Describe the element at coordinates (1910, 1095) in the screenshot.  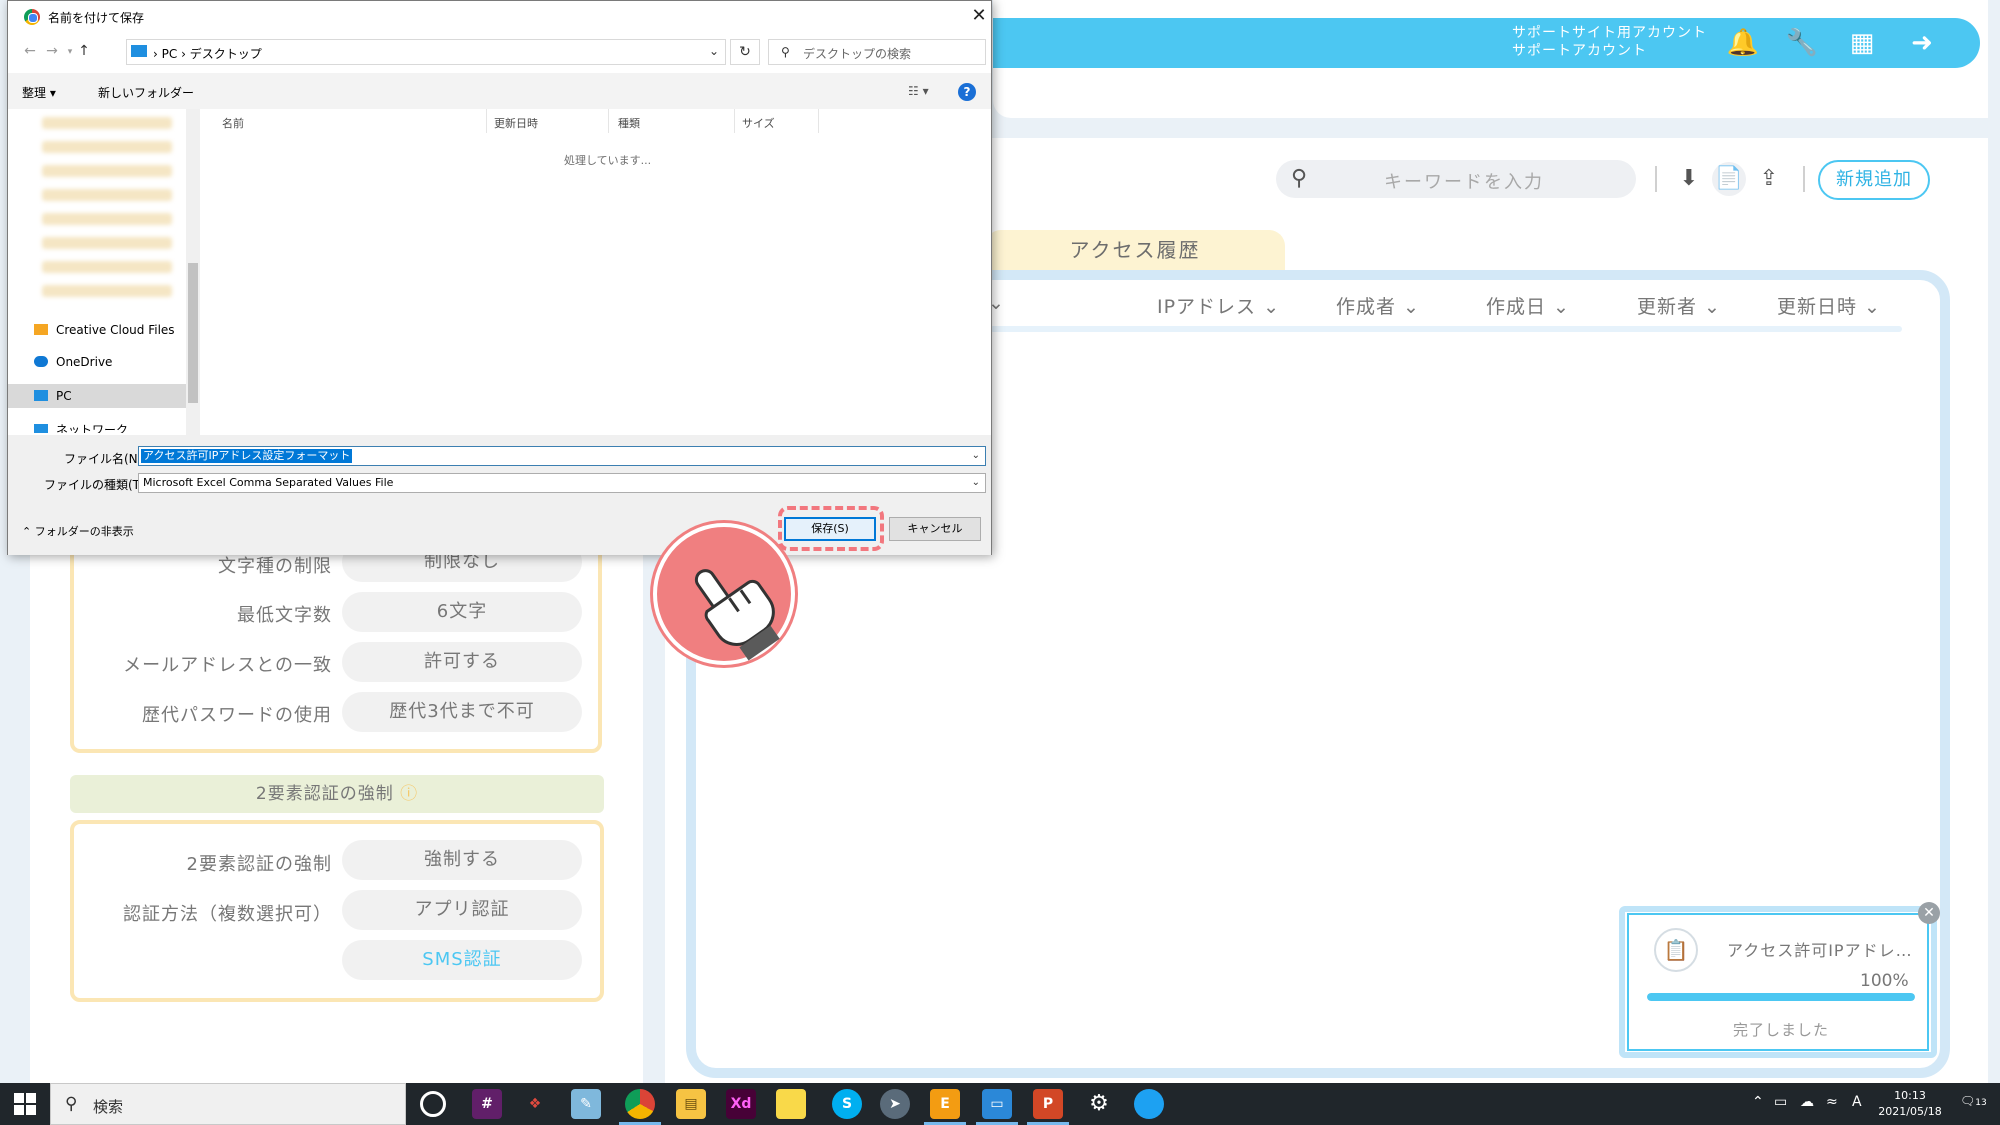
I see `clock-time: 10:13` at that location.